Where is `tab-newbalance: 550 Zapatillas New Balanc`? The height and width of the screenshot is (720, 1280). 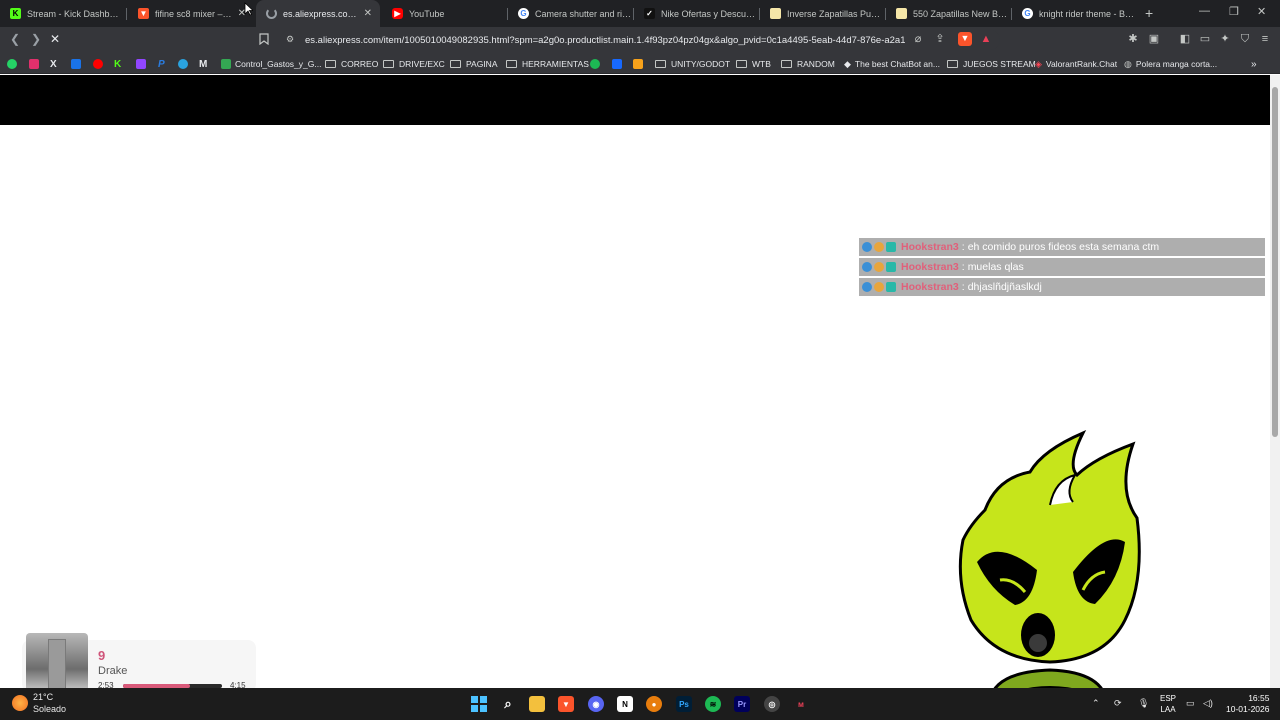 tab-newbalance: 550 Zapatillas New Balanc is located at coordinates (948, 13).